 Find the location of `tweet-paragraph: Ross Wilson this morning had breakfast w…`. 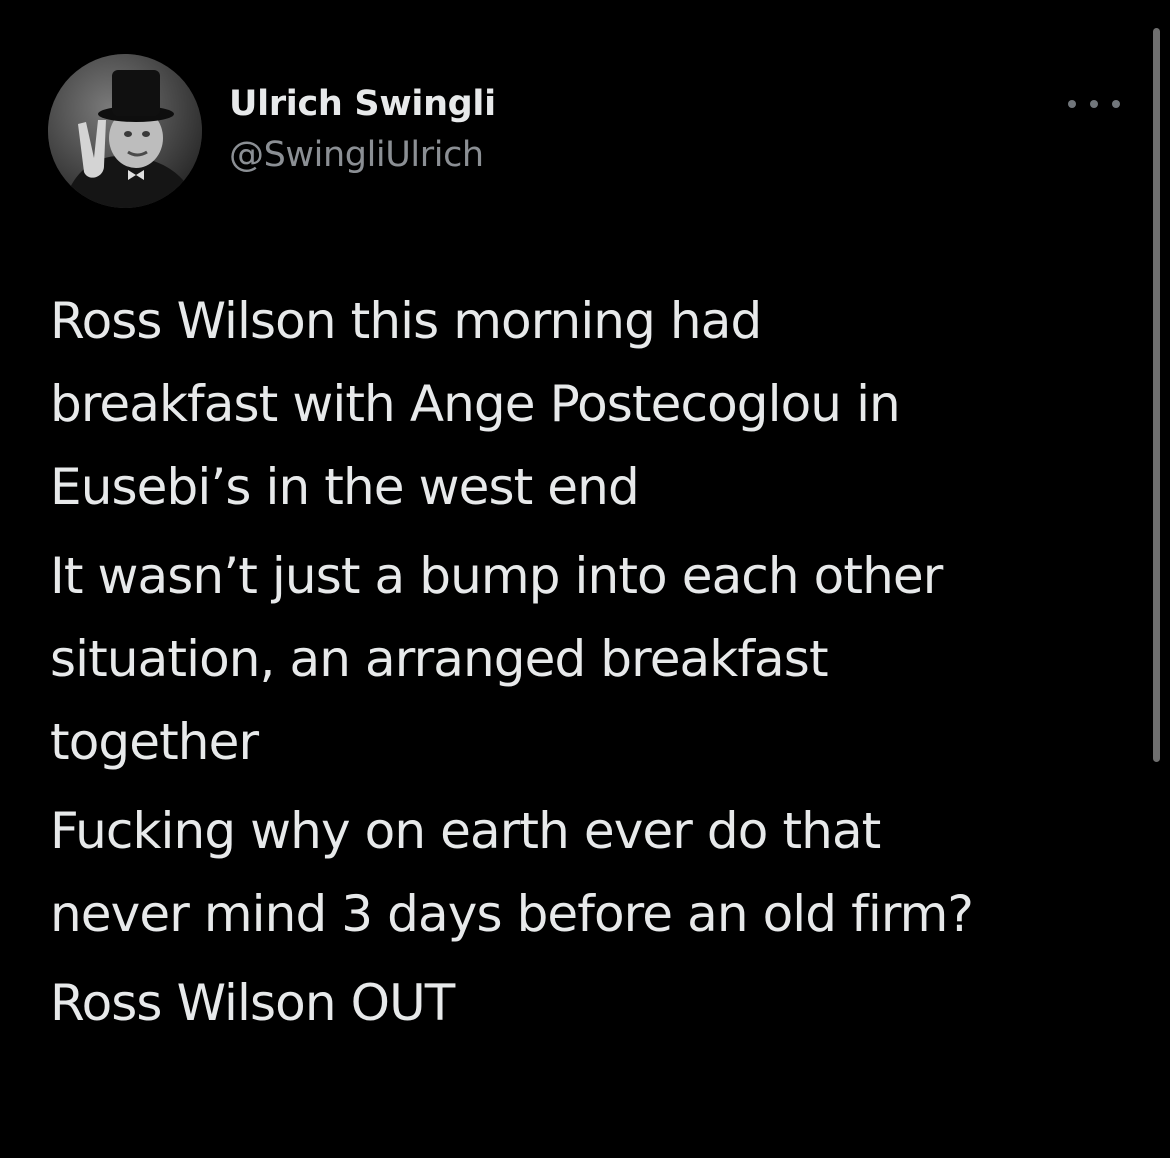

tweet-paragraph: Ross Wilson this morning had breakfast w… is located at coordinates (475, 404).